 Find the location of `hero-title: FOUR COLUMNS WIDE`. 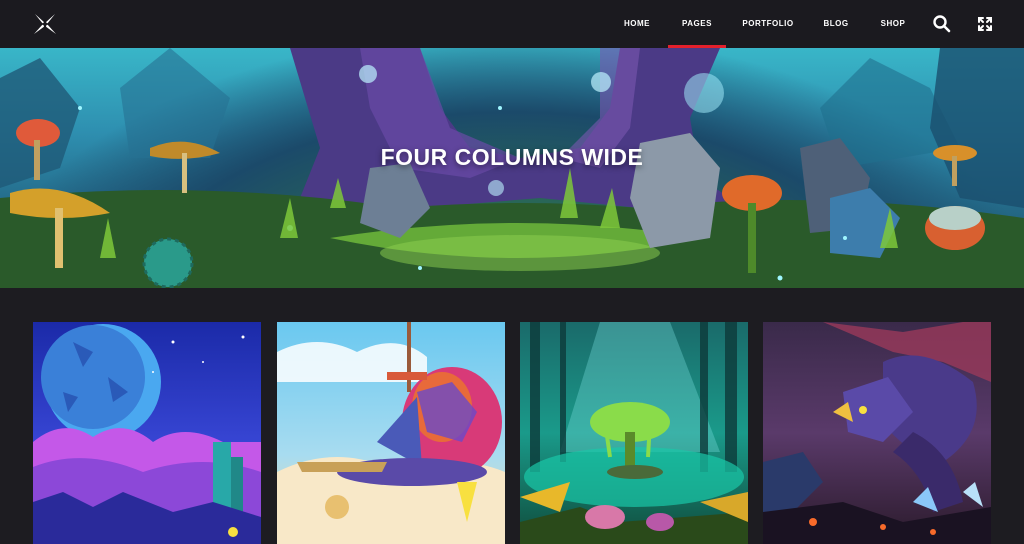

hero-title: FOUR COLUMNS WIDE is located at coordinates (512, 157).